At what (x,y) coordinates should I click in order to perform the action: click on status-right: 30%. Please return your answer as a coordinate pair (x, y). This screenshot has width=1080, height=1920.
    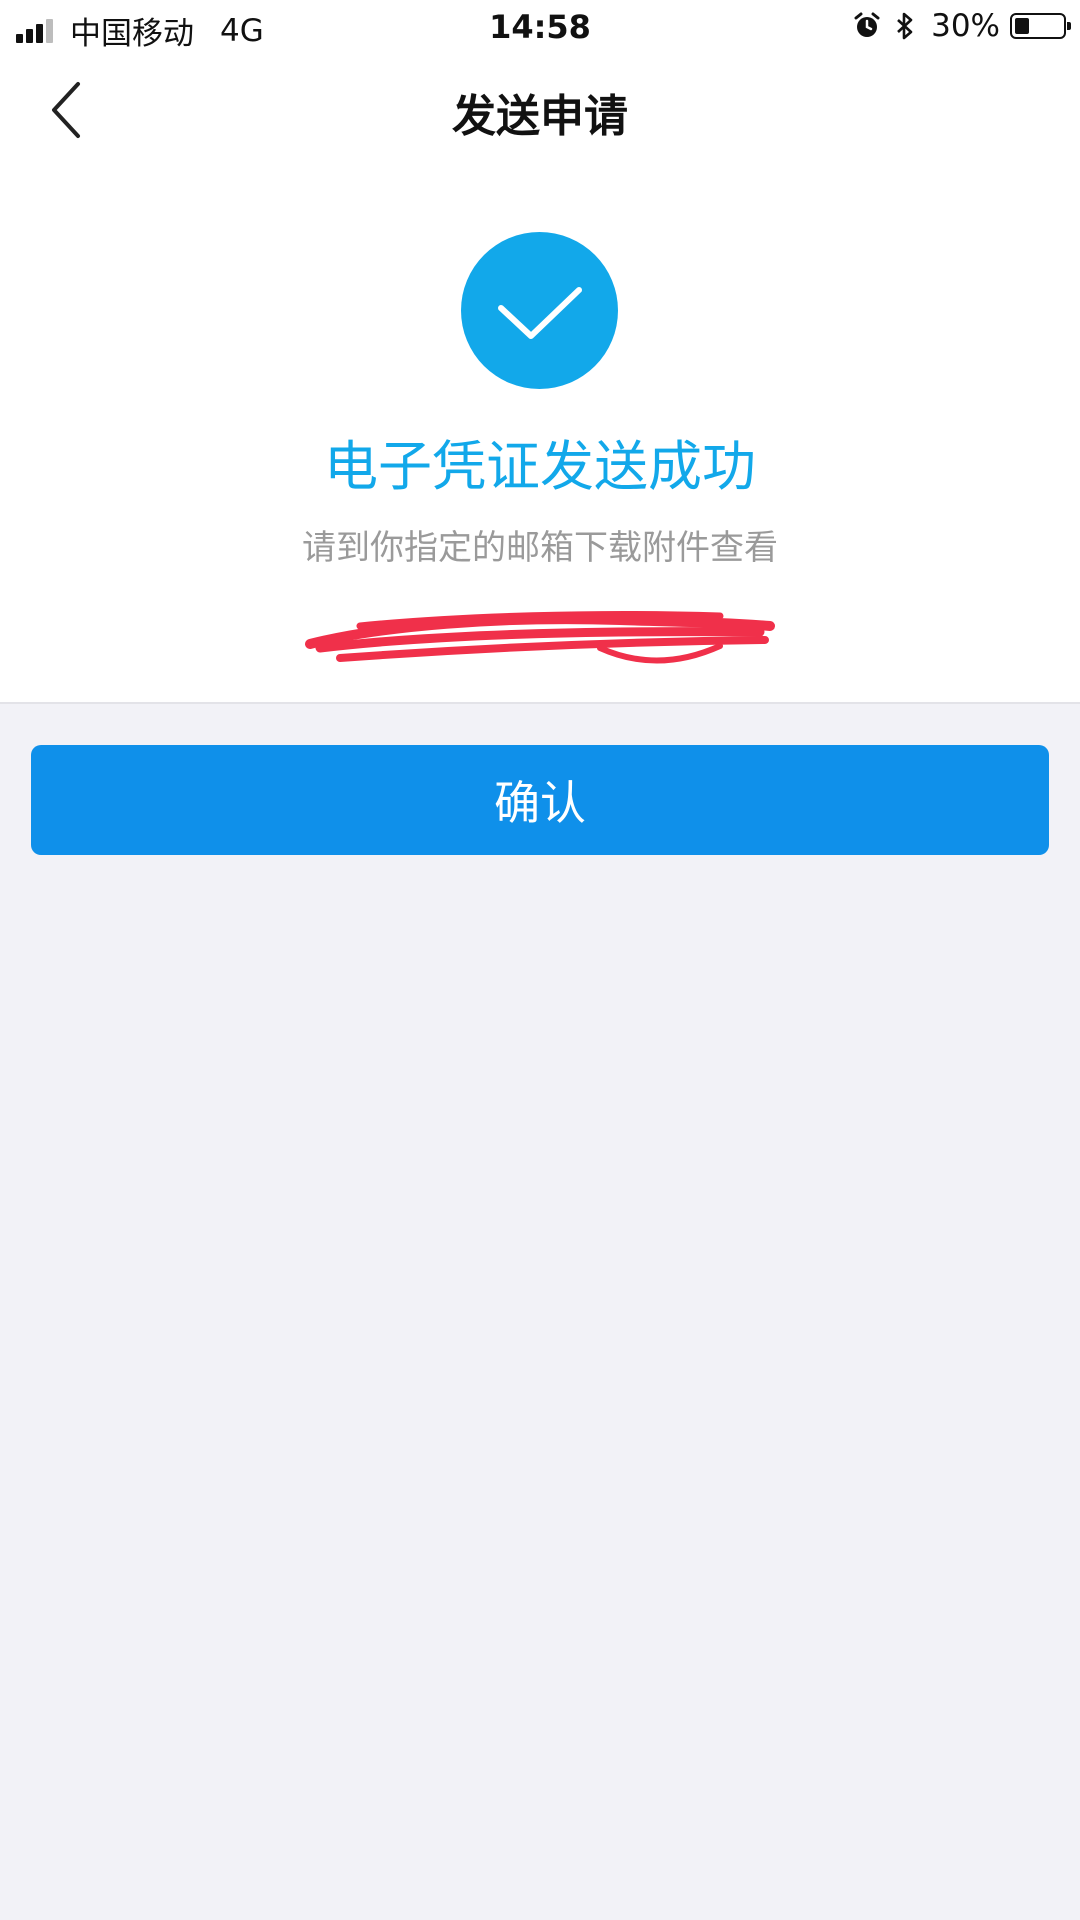
    Looking at the image, I should click on (962, 26).